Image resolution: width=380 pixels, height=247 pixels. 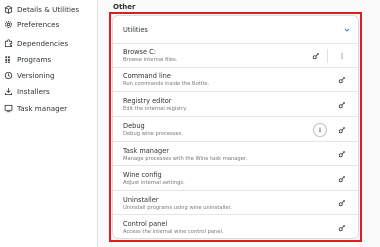 I want to click on grid-icon, so click(x=8, y=59).